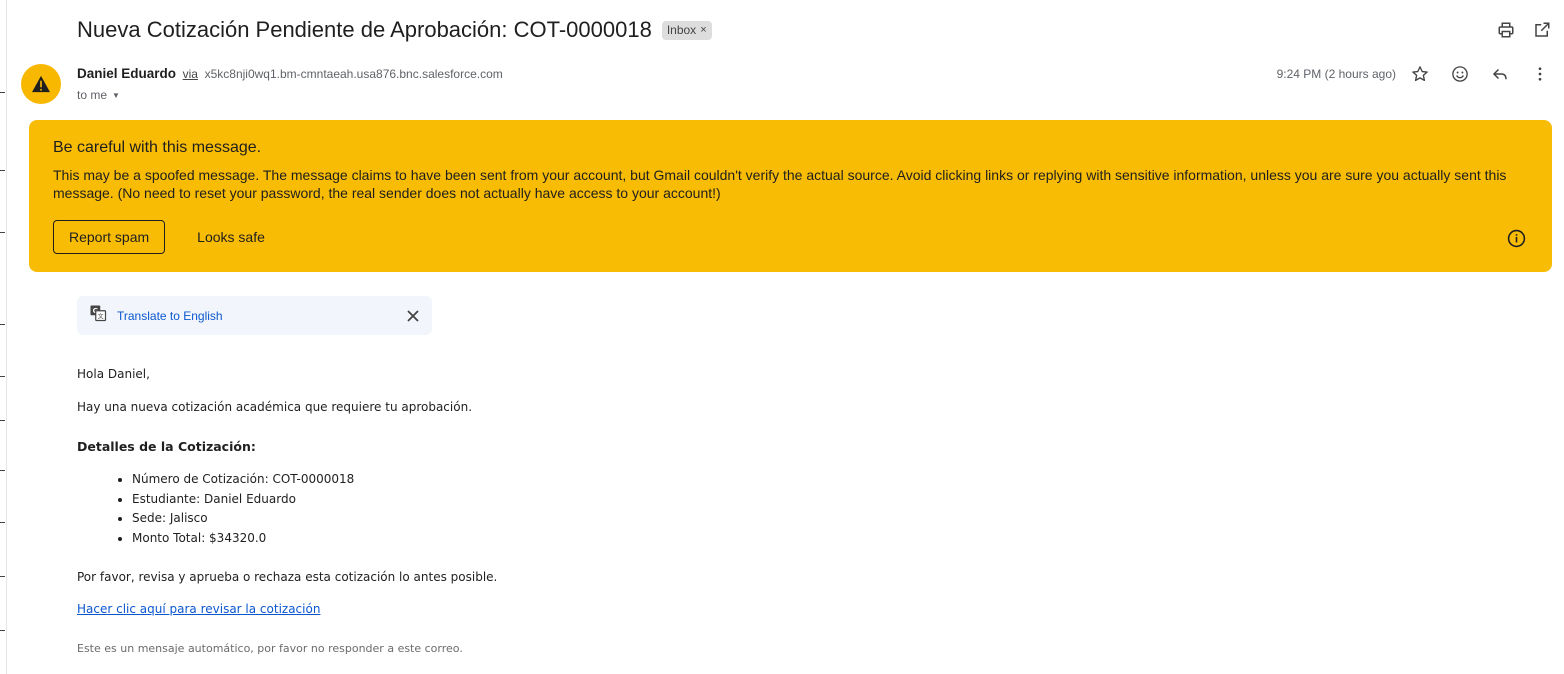  I want to click on list-item: Sede: Jalisco, so click(243, 521).